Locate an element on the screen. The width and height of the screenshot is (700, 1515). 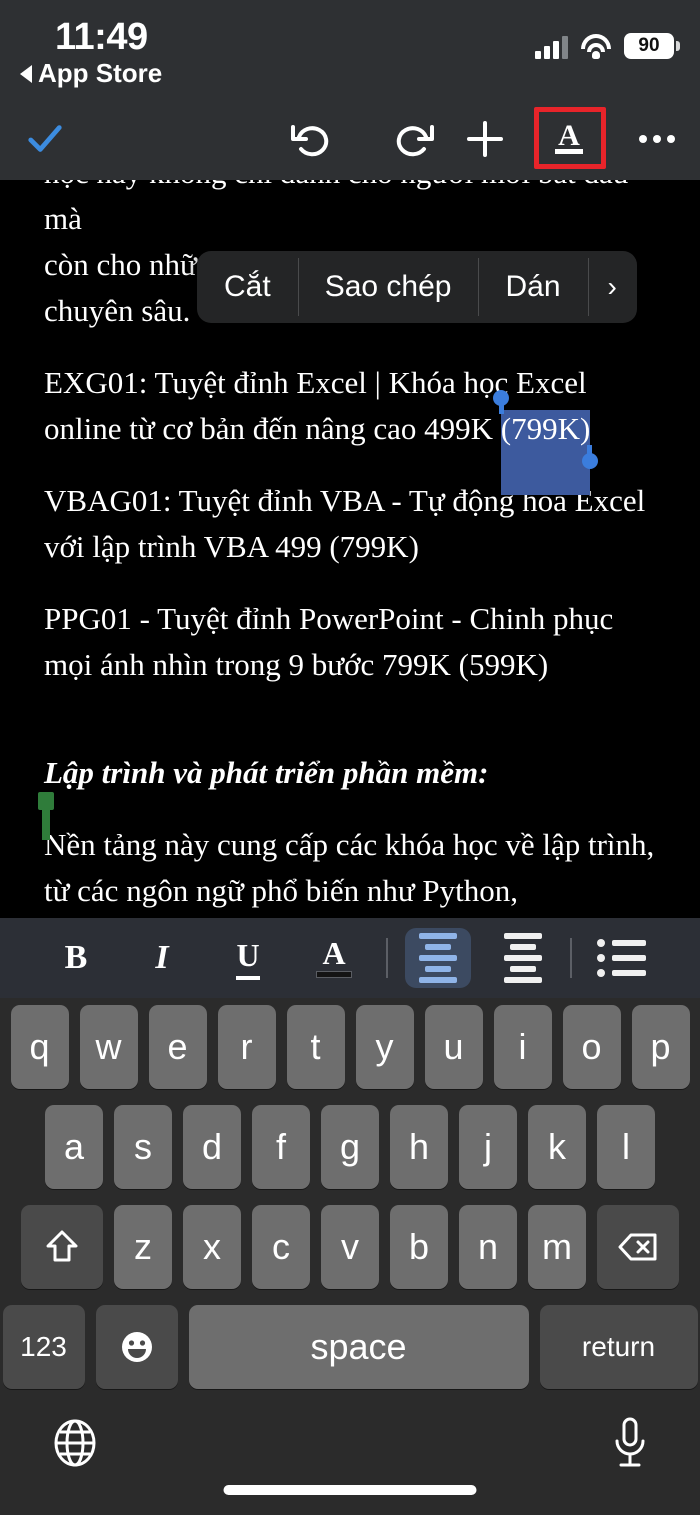
key-t: t is located at coordinates (315, 1047).